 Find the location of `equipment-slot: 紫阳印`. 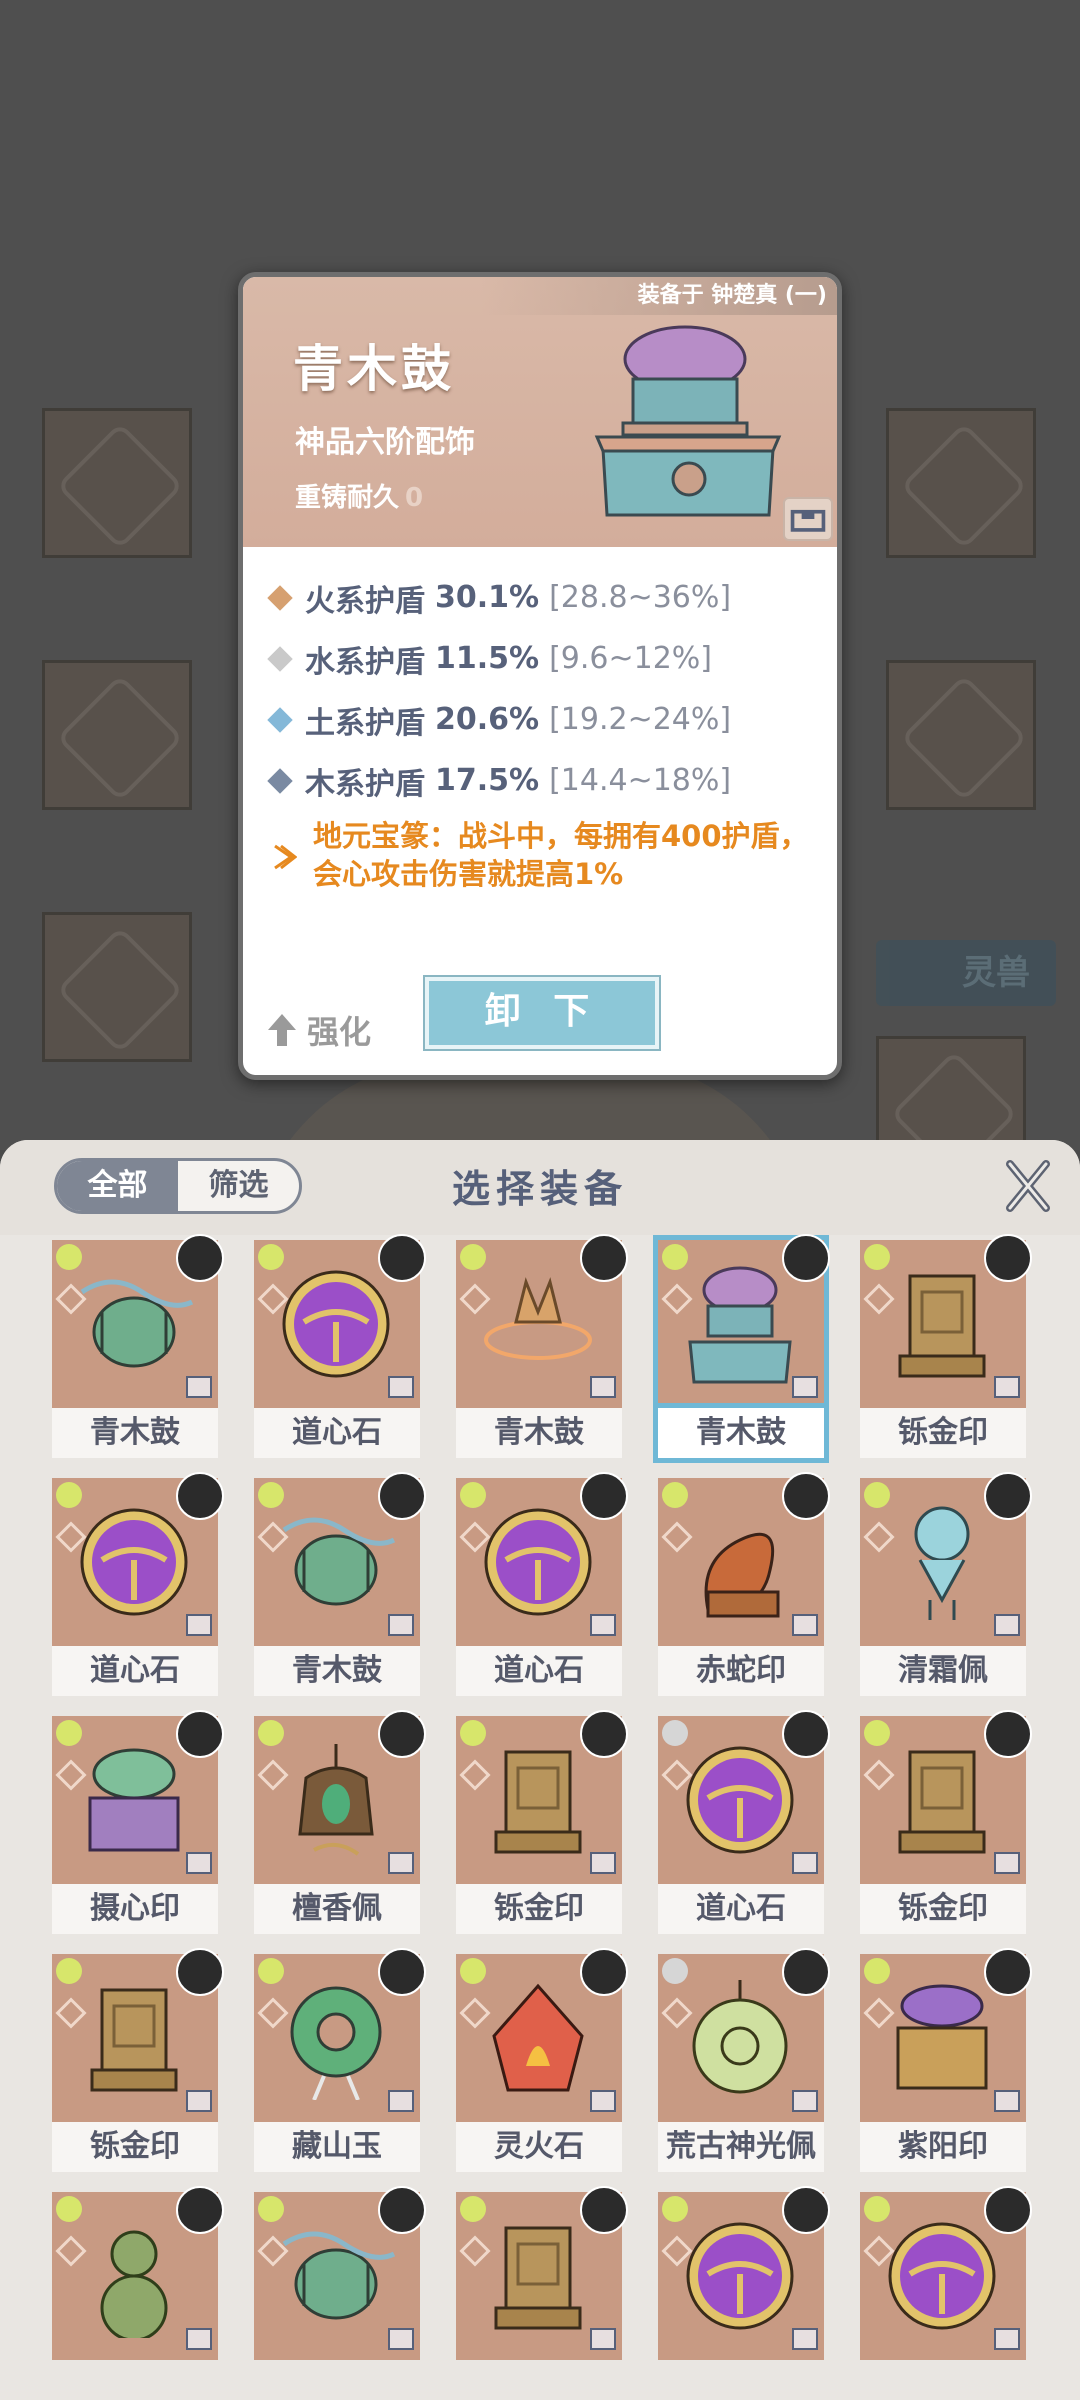

equipment-slot: 紫阳印 is located at coordinates (946, 2060).